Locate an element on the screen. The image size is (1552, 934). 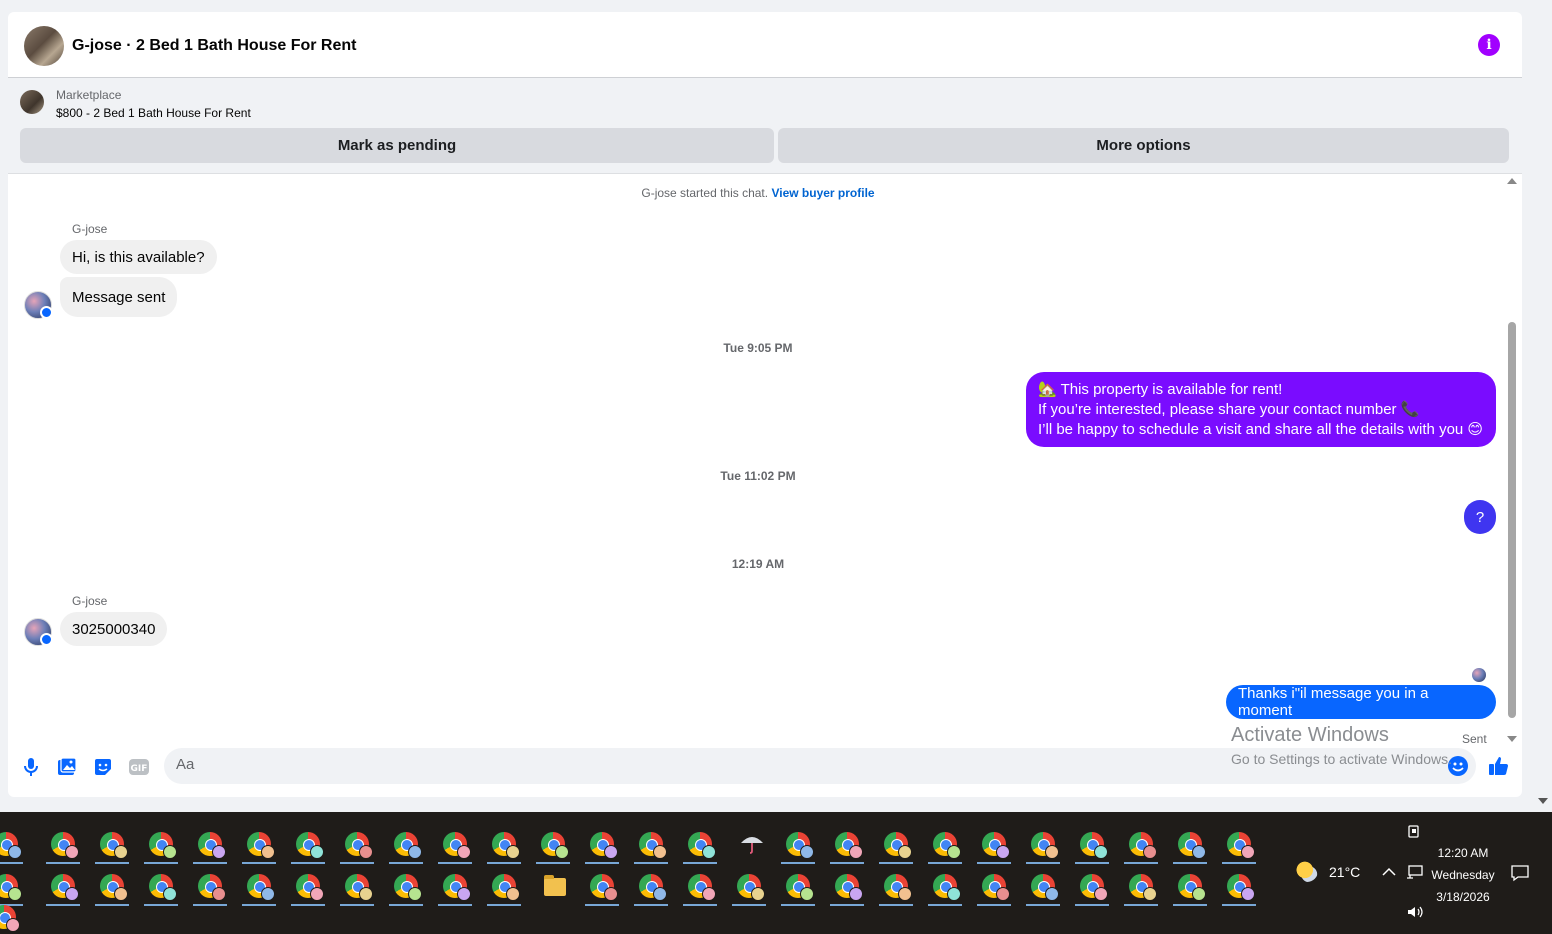
network-icon is located at coordinates (1415, 873).